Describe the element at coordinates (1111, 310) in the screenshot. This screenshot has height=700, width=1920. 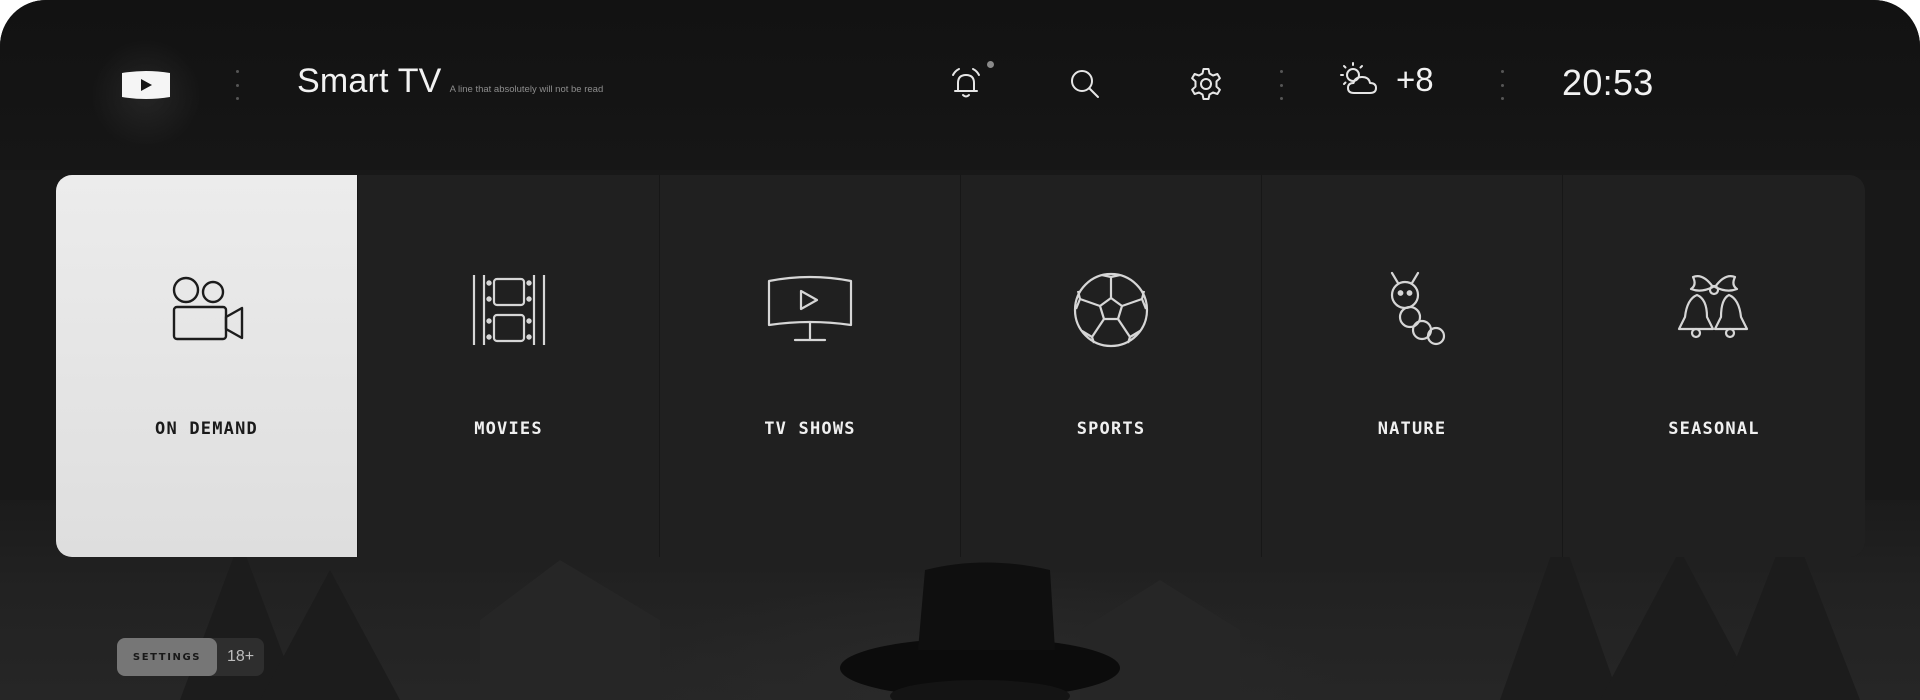
I see `soccer-ball-icon` at that location.